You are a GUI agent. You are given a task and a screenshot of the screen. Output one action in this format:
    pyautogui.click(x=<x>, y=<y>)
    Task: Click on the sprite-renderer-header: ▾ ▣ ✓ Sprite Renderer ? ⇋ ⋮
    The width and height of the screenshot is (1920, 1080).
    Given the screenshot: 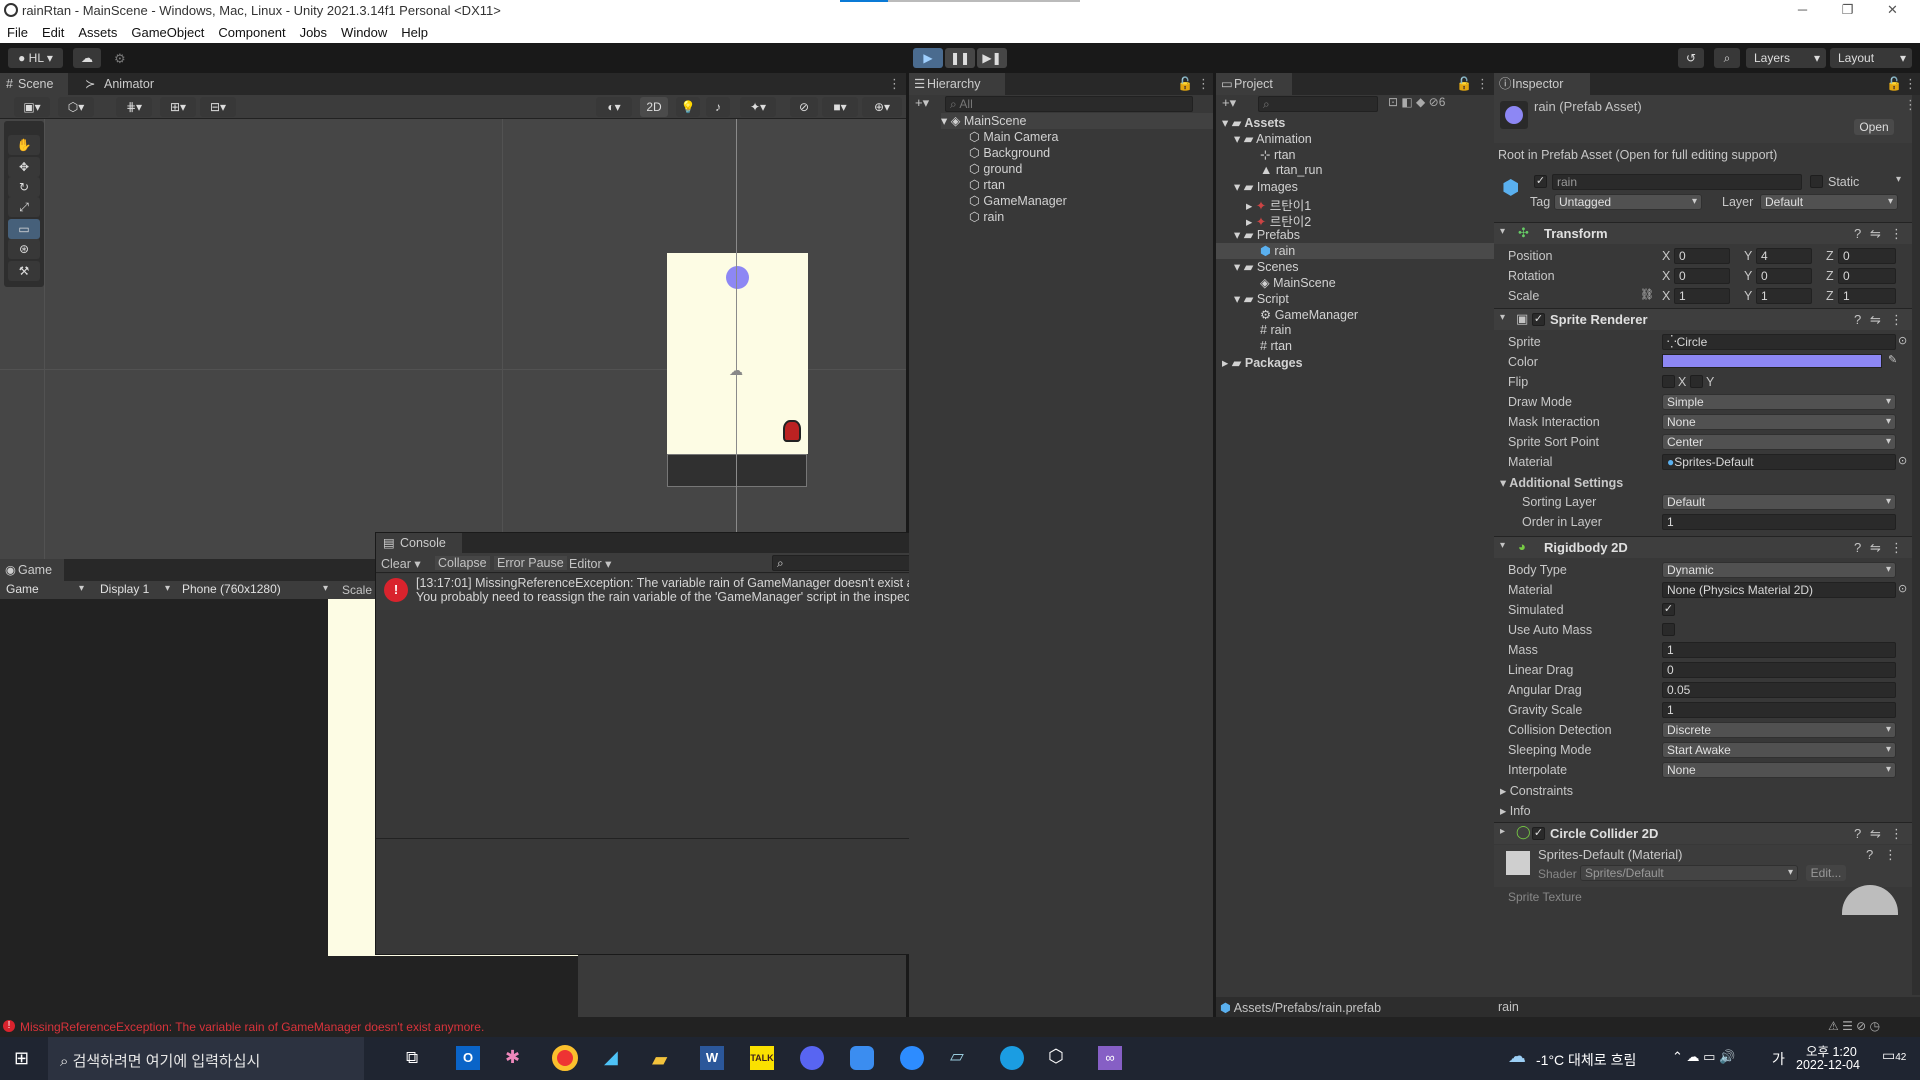 What is the action you would take?
    pyautogui.click(x=1707, y=319)
    